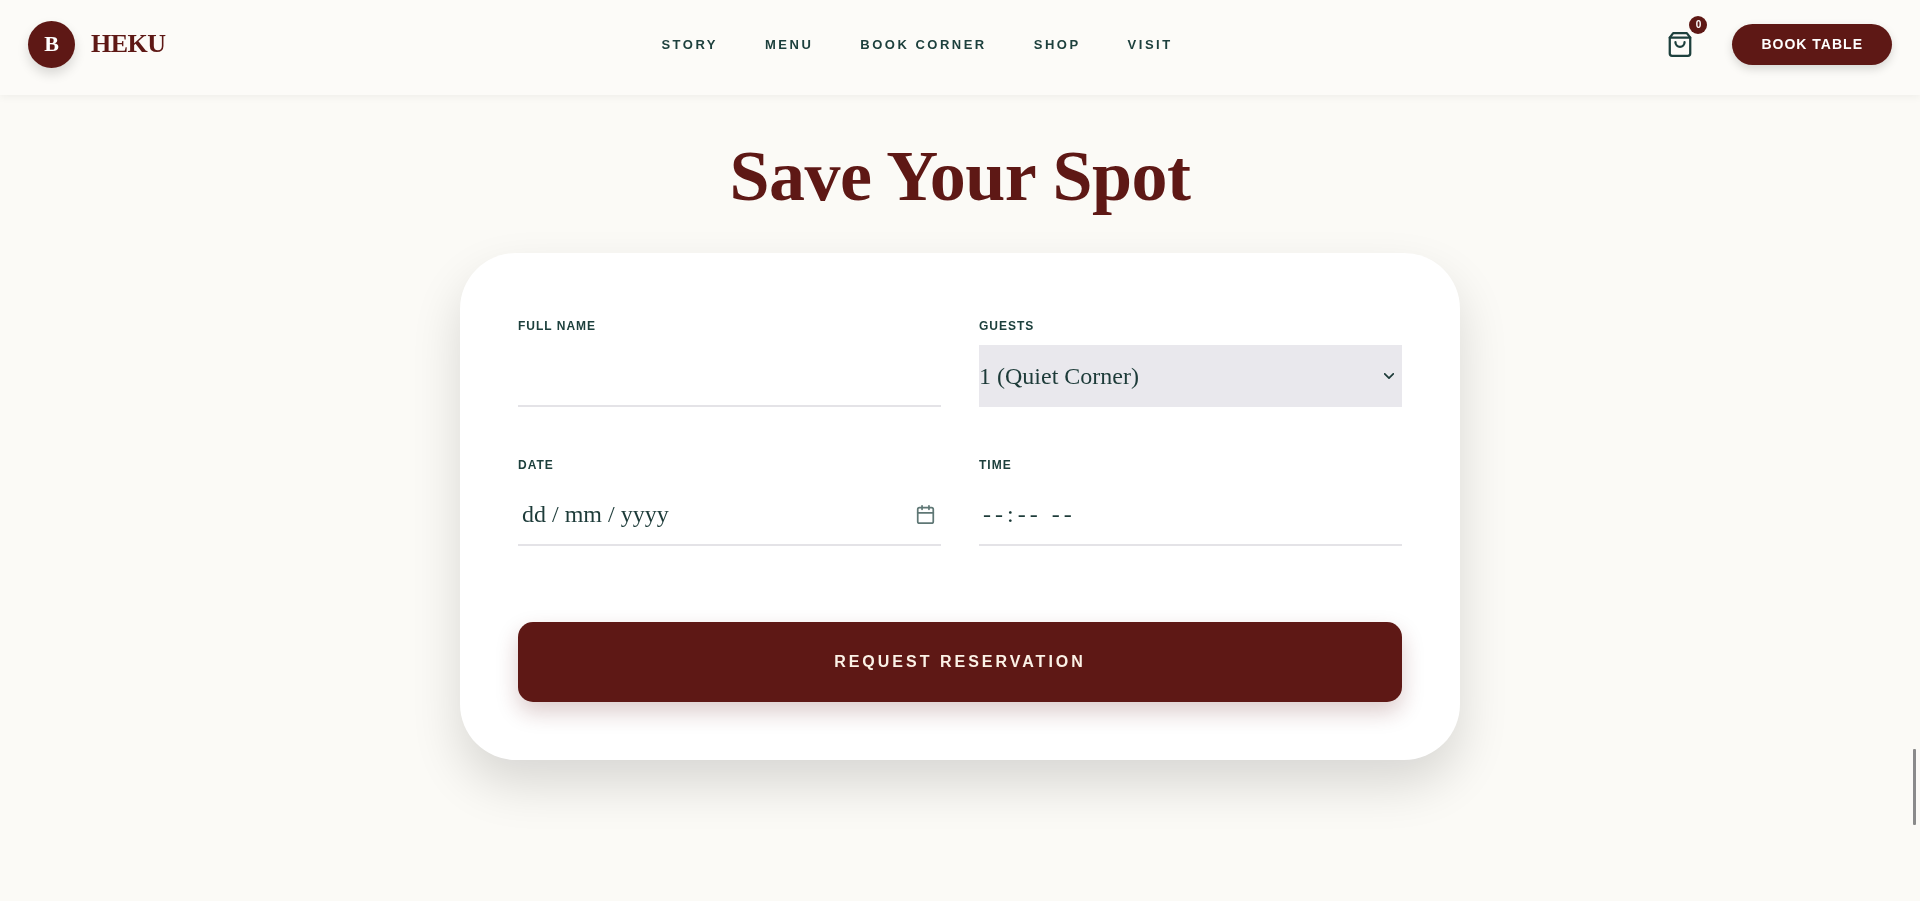  I want to click on field-label: GUESTS, so click(1007, 326).